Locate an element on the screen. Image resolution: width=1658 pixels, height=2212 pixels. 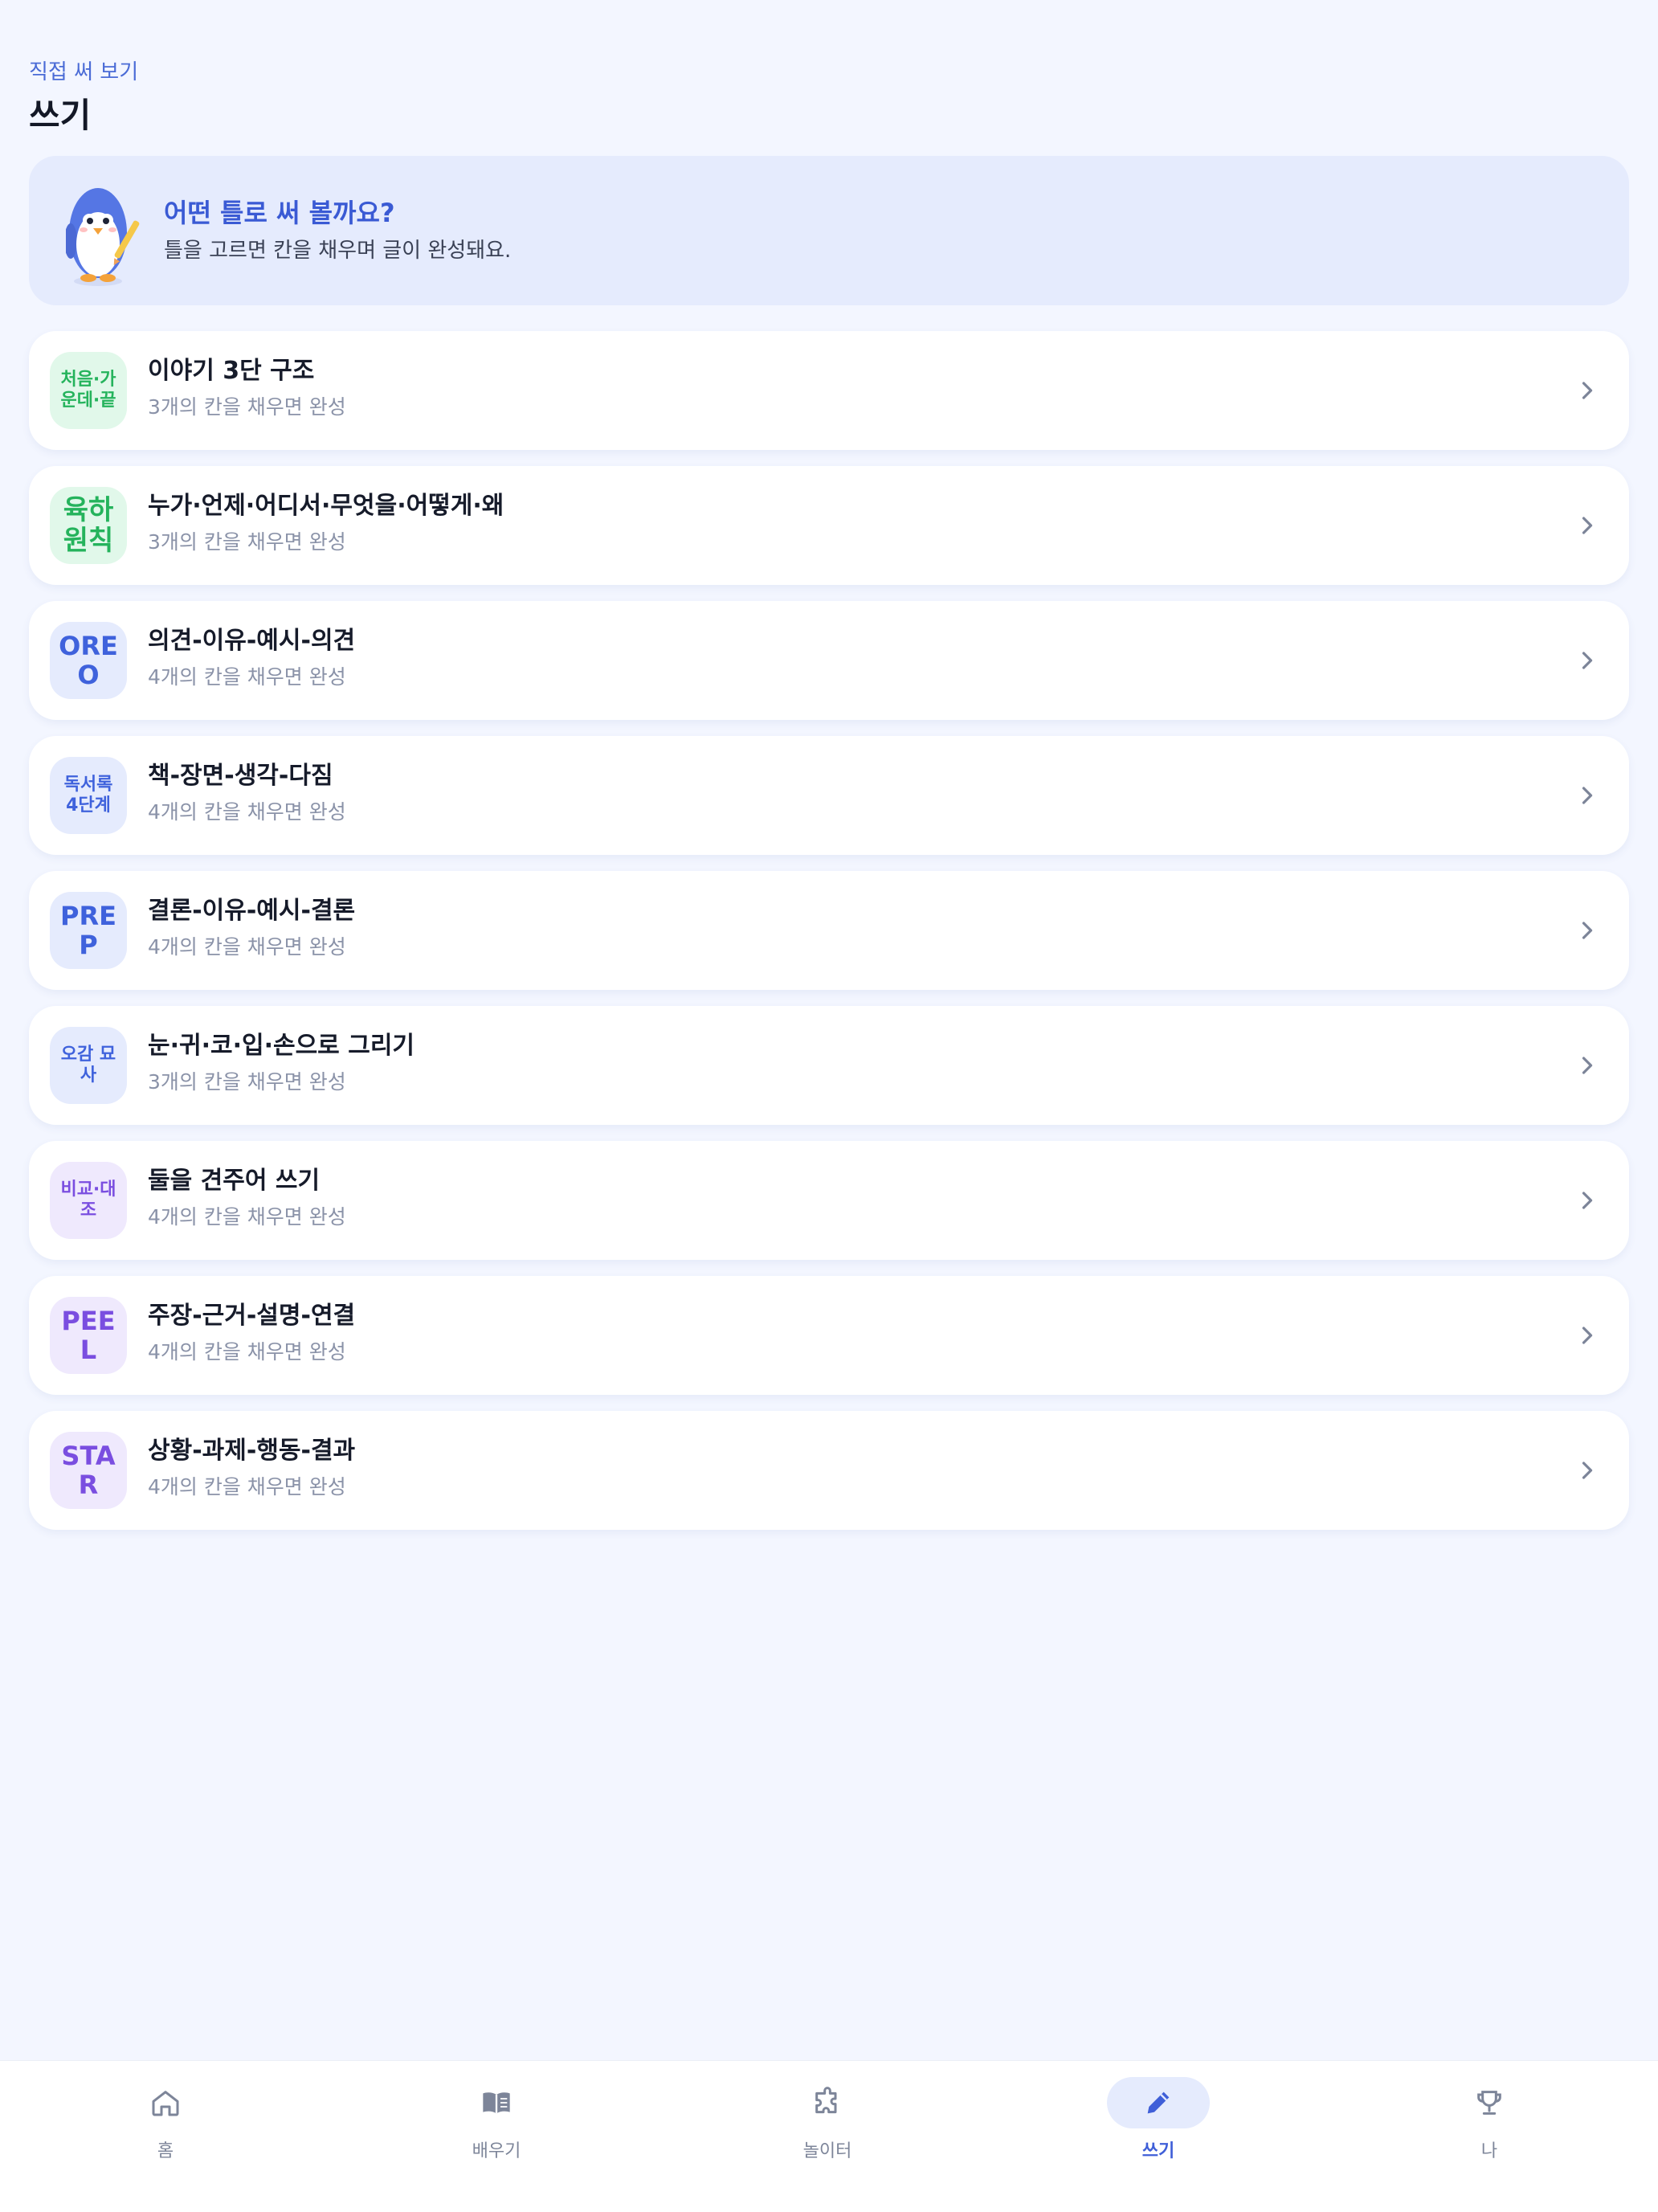
tab-label: 배우기 is located at coordinates (496, 2151).